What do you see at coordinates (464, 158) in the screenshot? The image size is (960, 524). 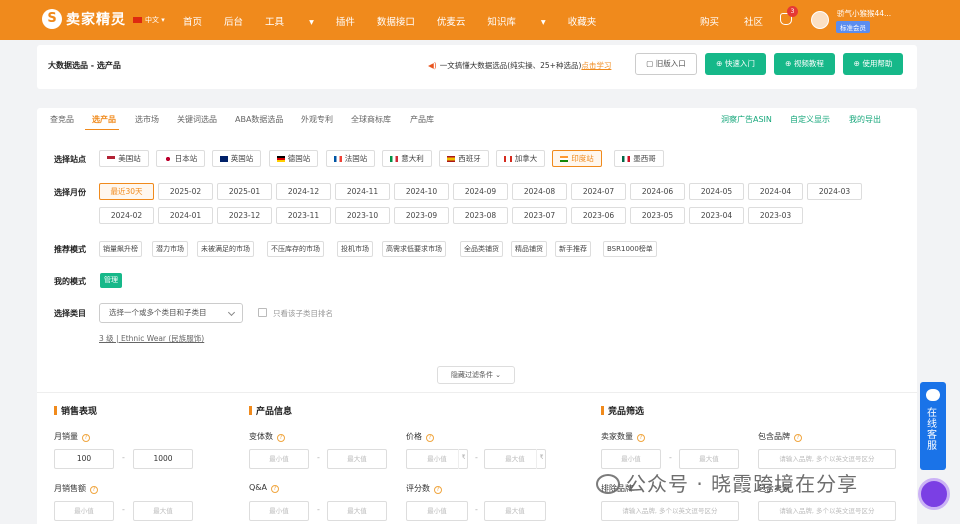 I see `site-es: 西班牙` at bounding box center [464, 158].